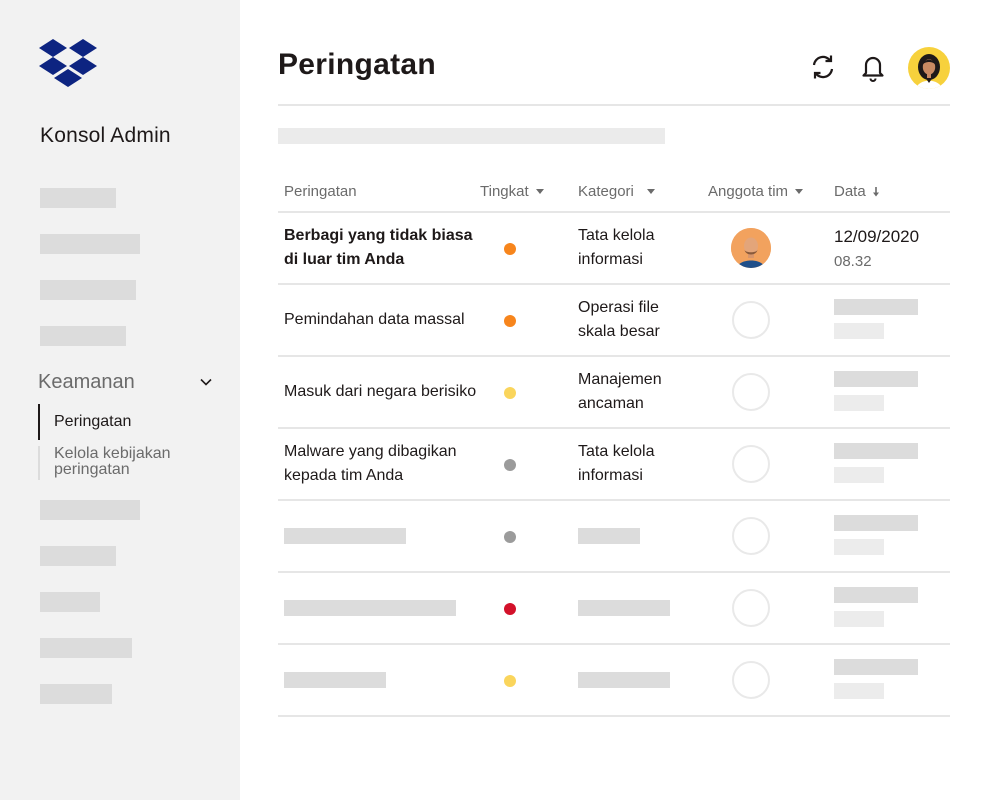  I want to click on user-portrait-icon, so click(929, 71).